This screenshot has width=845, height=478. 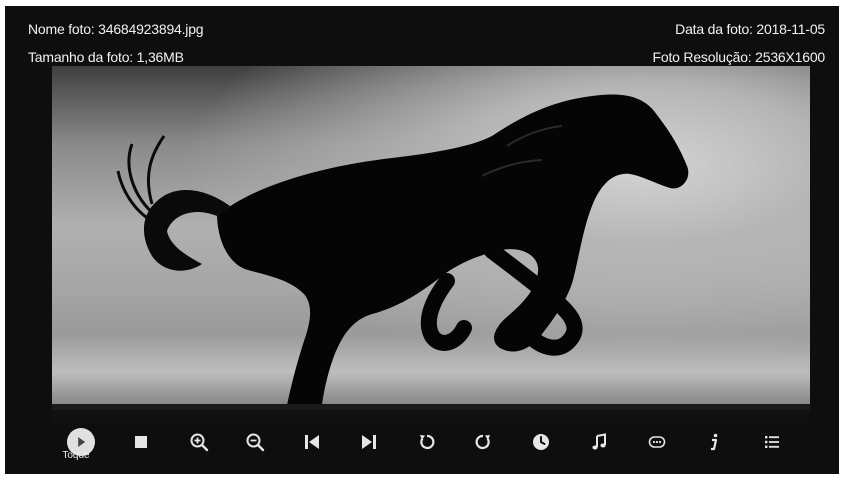 What do you see at coordinates (750, 29) in the screenshot?
I see `photo-date-label: Data da foto: 2018-11-05` at bounding box center [750, 29].